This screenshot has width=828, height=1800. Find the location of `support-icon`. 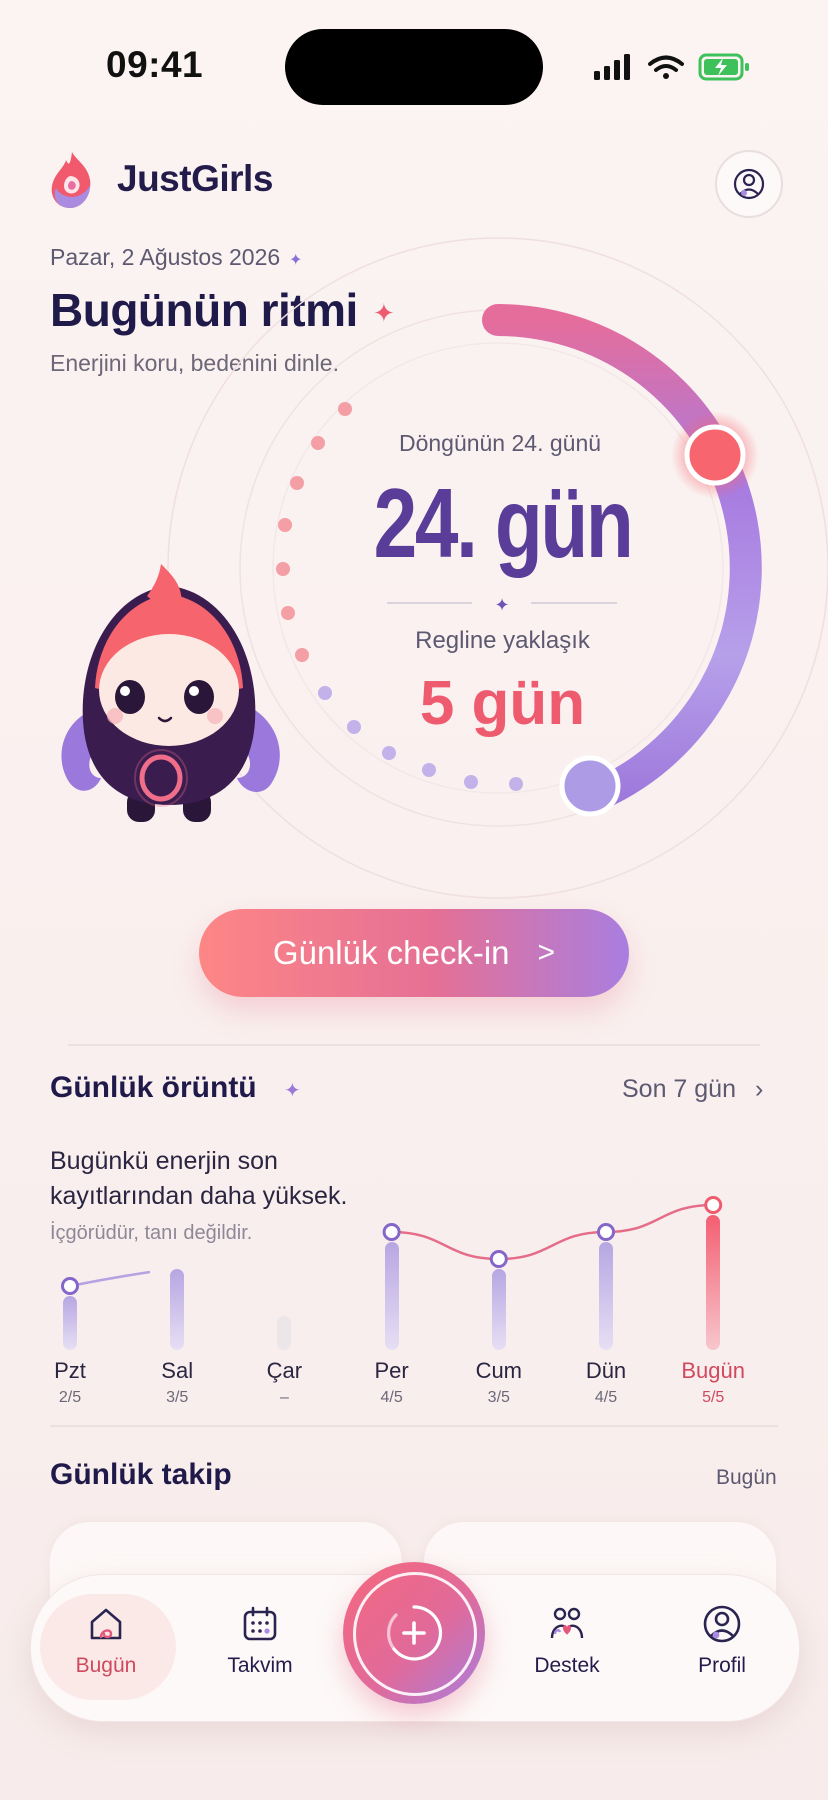

support-icon is located at coordinates (567, 1623).